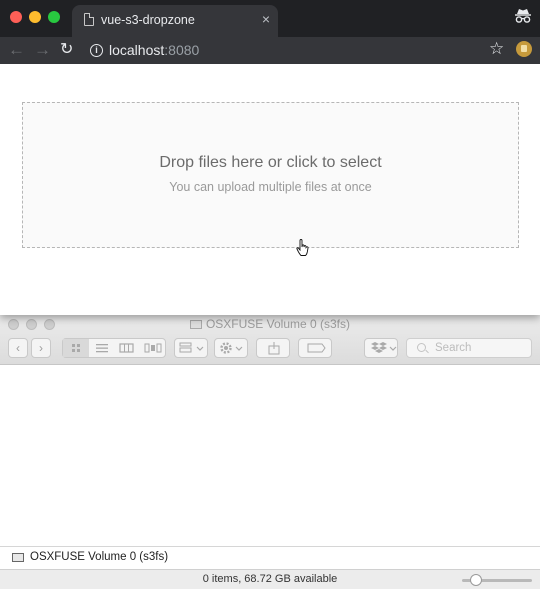  Describe the element at coordinates (296, 50) in the screenshot. I see `address-bar: i localhost:8080` at that location.